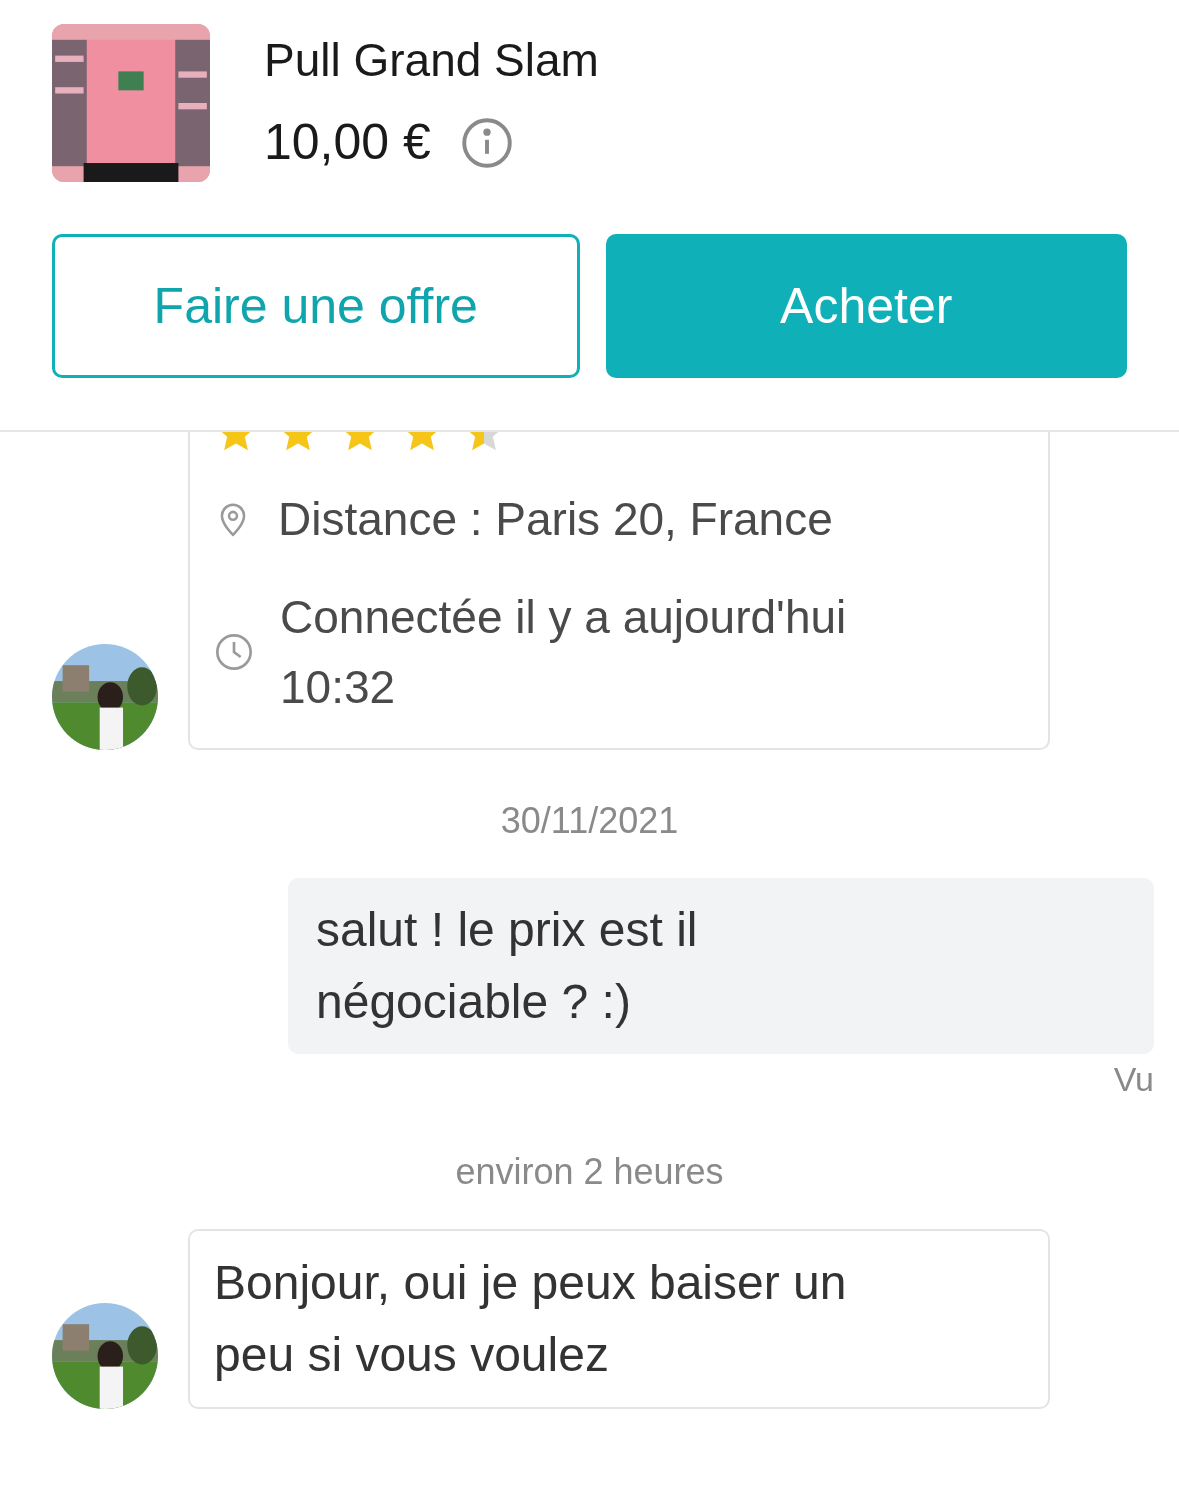 The height and width of the screenshot is (1507, 1179). Describe the element at coordinates (564, 652) in the screenshot. I see `profile-detail: Connectée il y a aujourd'hui 10:32` at that location.